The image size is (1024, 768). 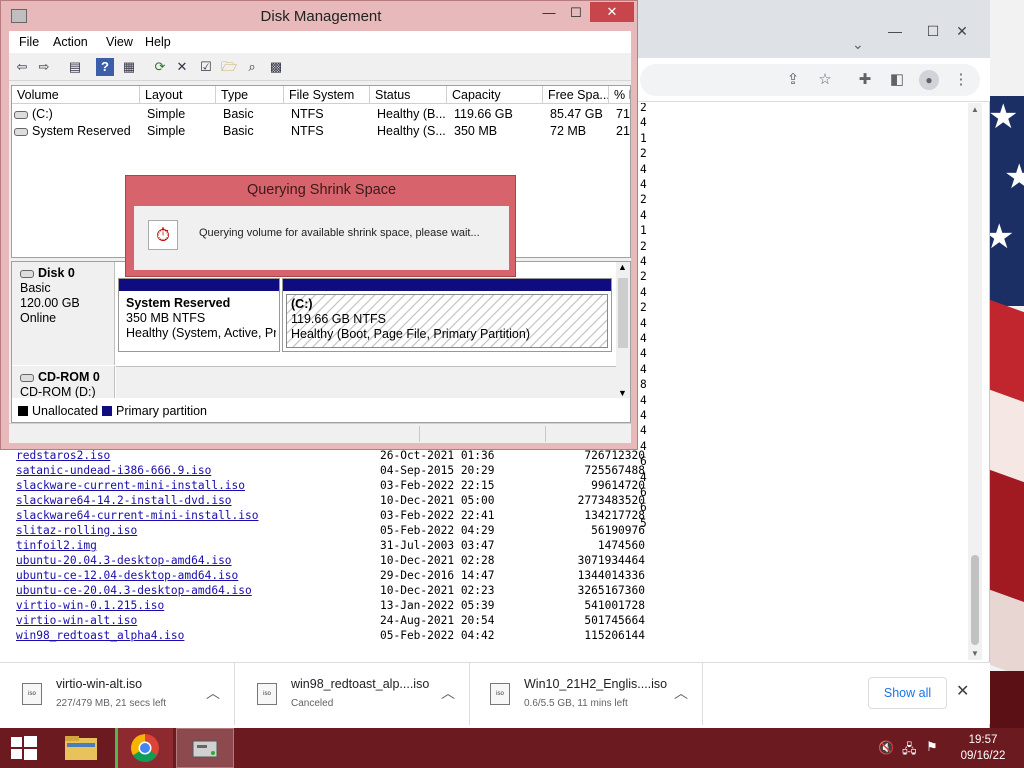 What do you see at coordinates (614, 455) in the screenshot?
I see `file-size: 726712320` at bounding box center [614, 455].